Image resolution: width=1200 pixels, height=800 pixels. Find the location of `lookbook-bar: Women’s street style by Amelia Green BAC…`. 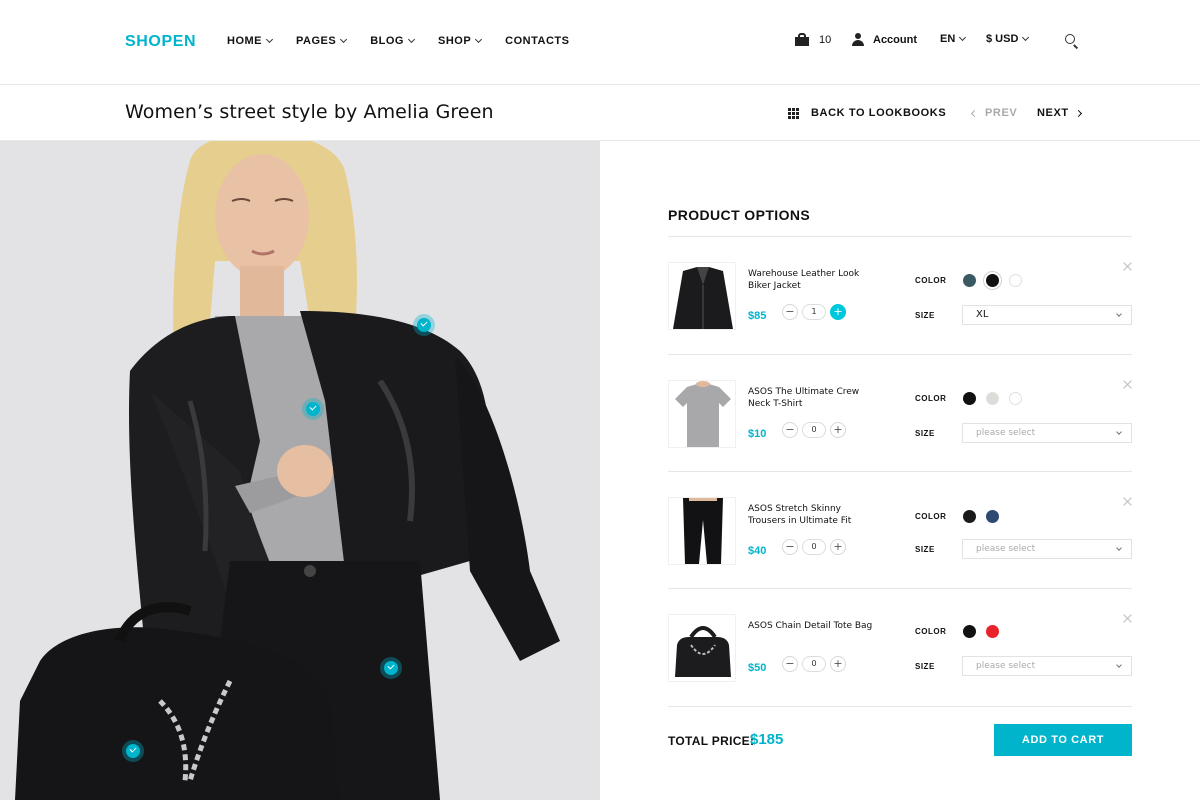

lookbook-bar: Women’s street style by Amelia Green BAC… is located at coordinates (600, 112).